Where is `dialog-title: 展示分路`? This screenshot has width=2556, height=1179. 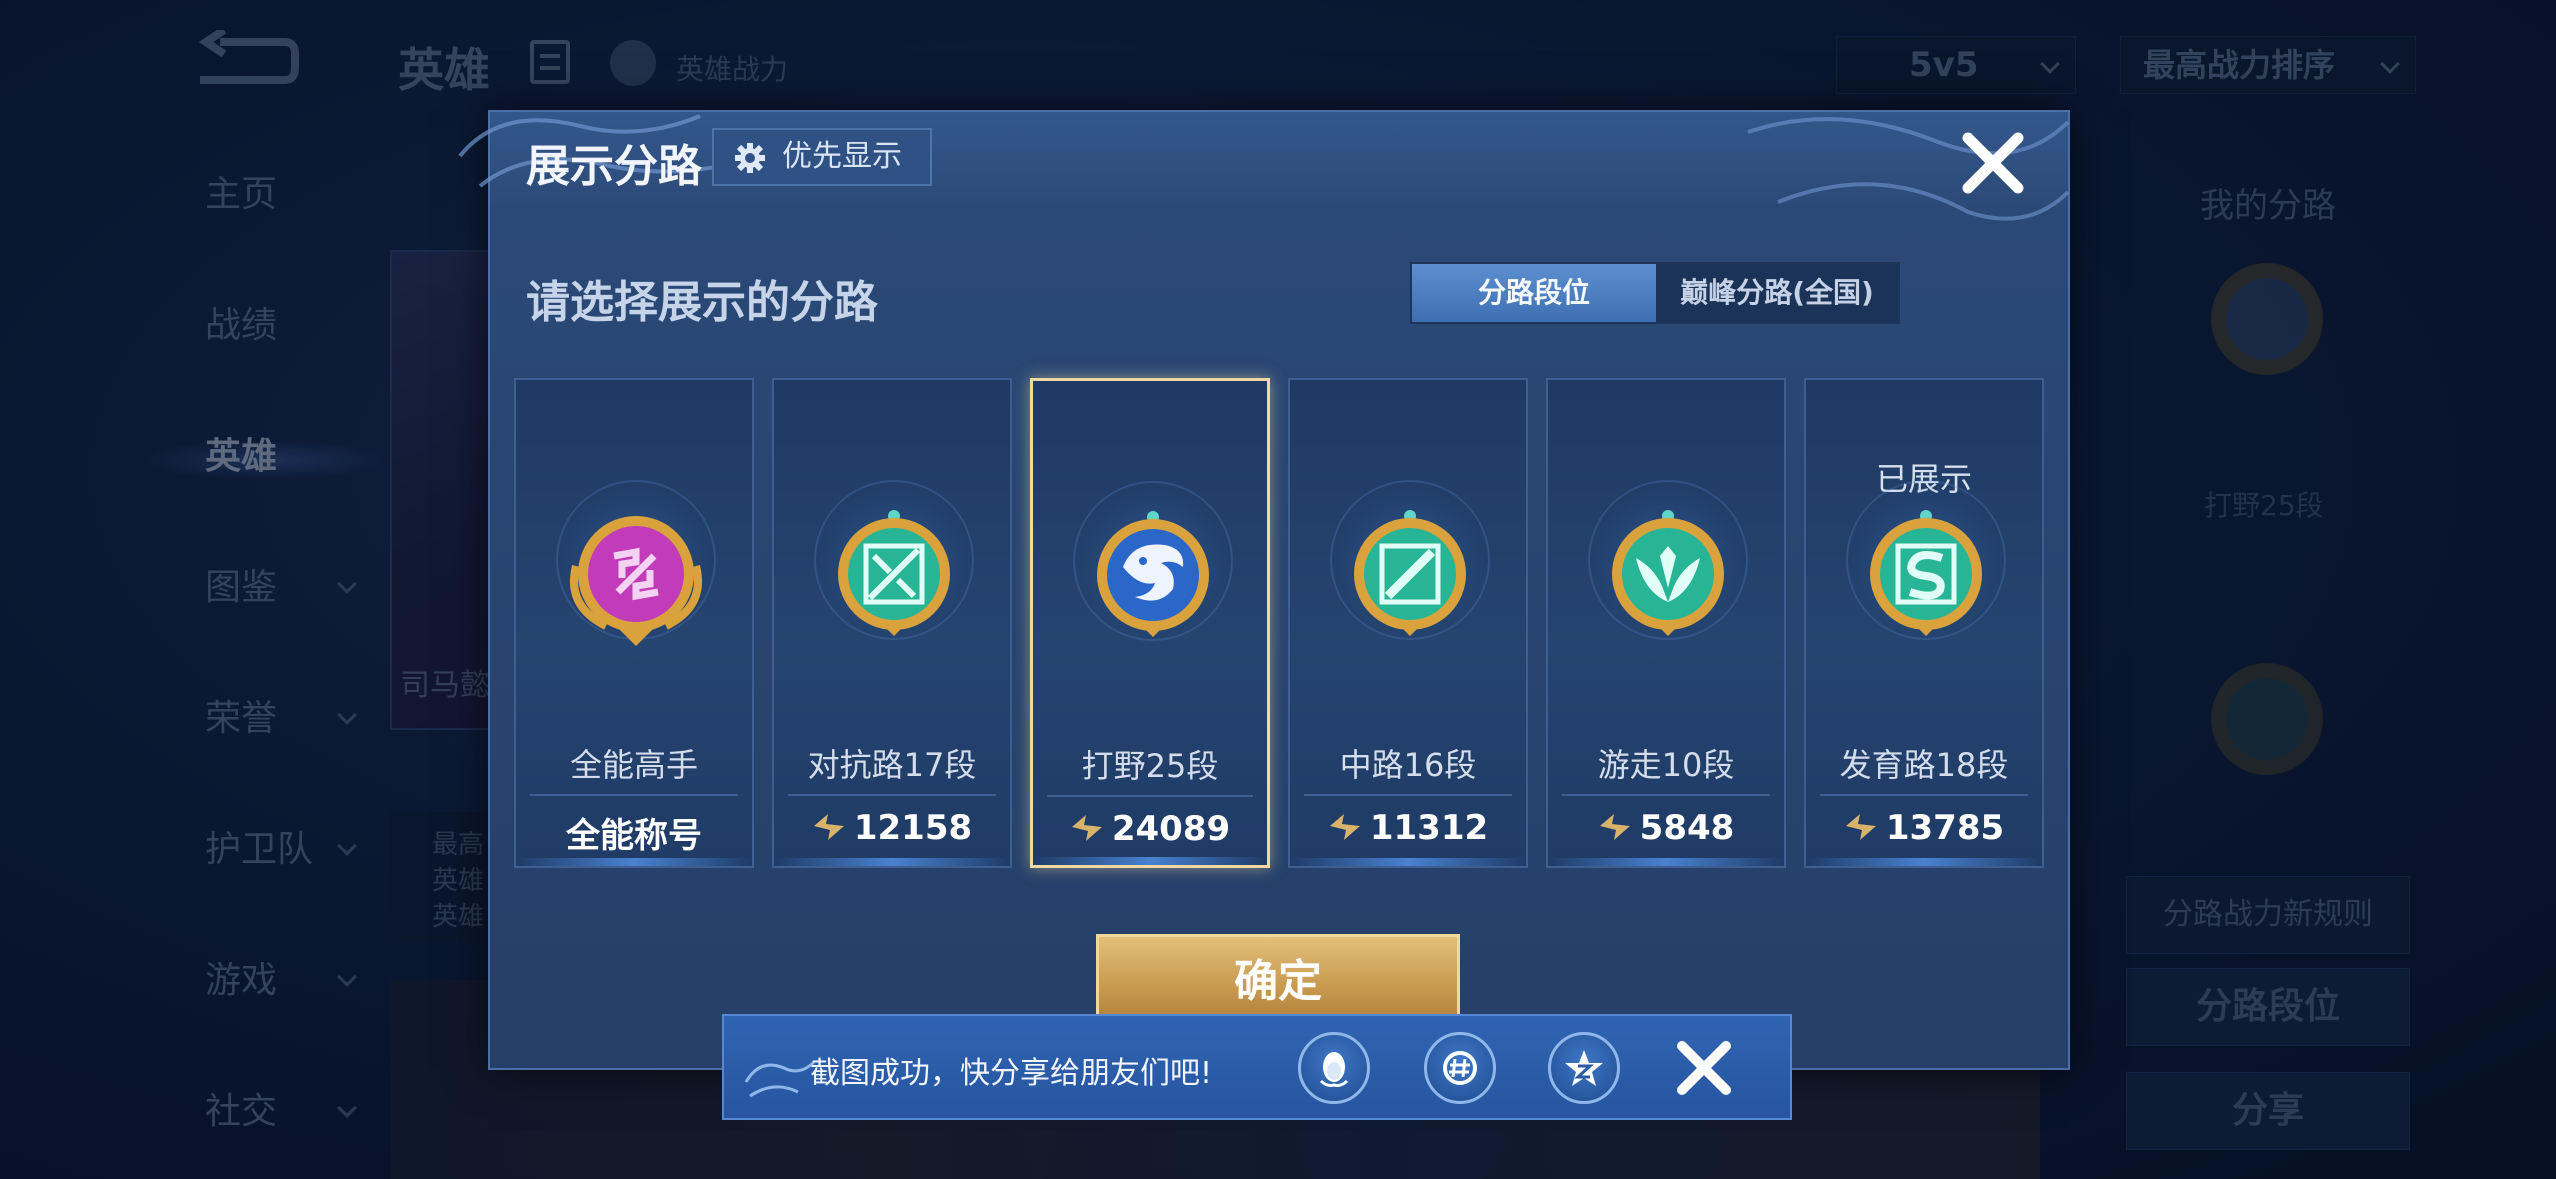 dialog-title: 展示分路 is located at coordinates (614, 166).